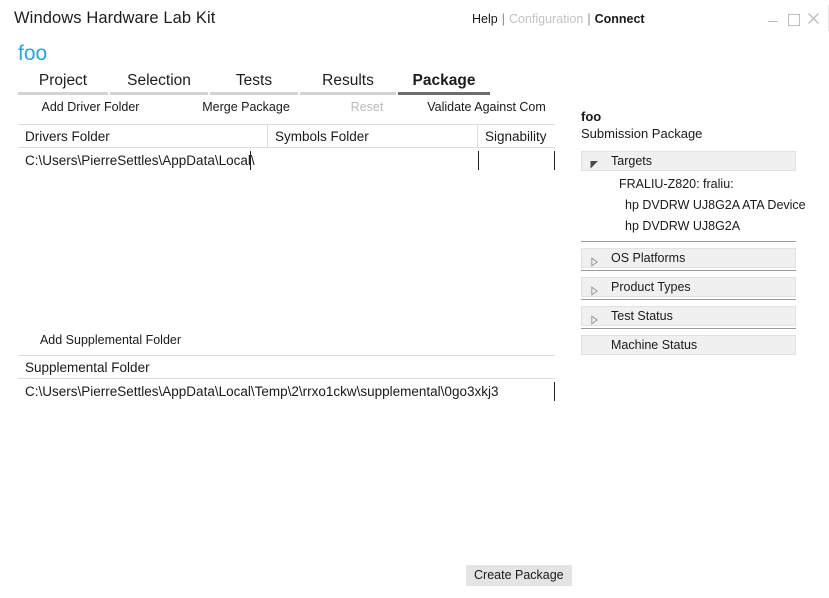 The image size is (829, 598). What do you see at coordinates (773, 18) in the screenshot?
I see `minimize-icon` at bounding box center [773, 18].